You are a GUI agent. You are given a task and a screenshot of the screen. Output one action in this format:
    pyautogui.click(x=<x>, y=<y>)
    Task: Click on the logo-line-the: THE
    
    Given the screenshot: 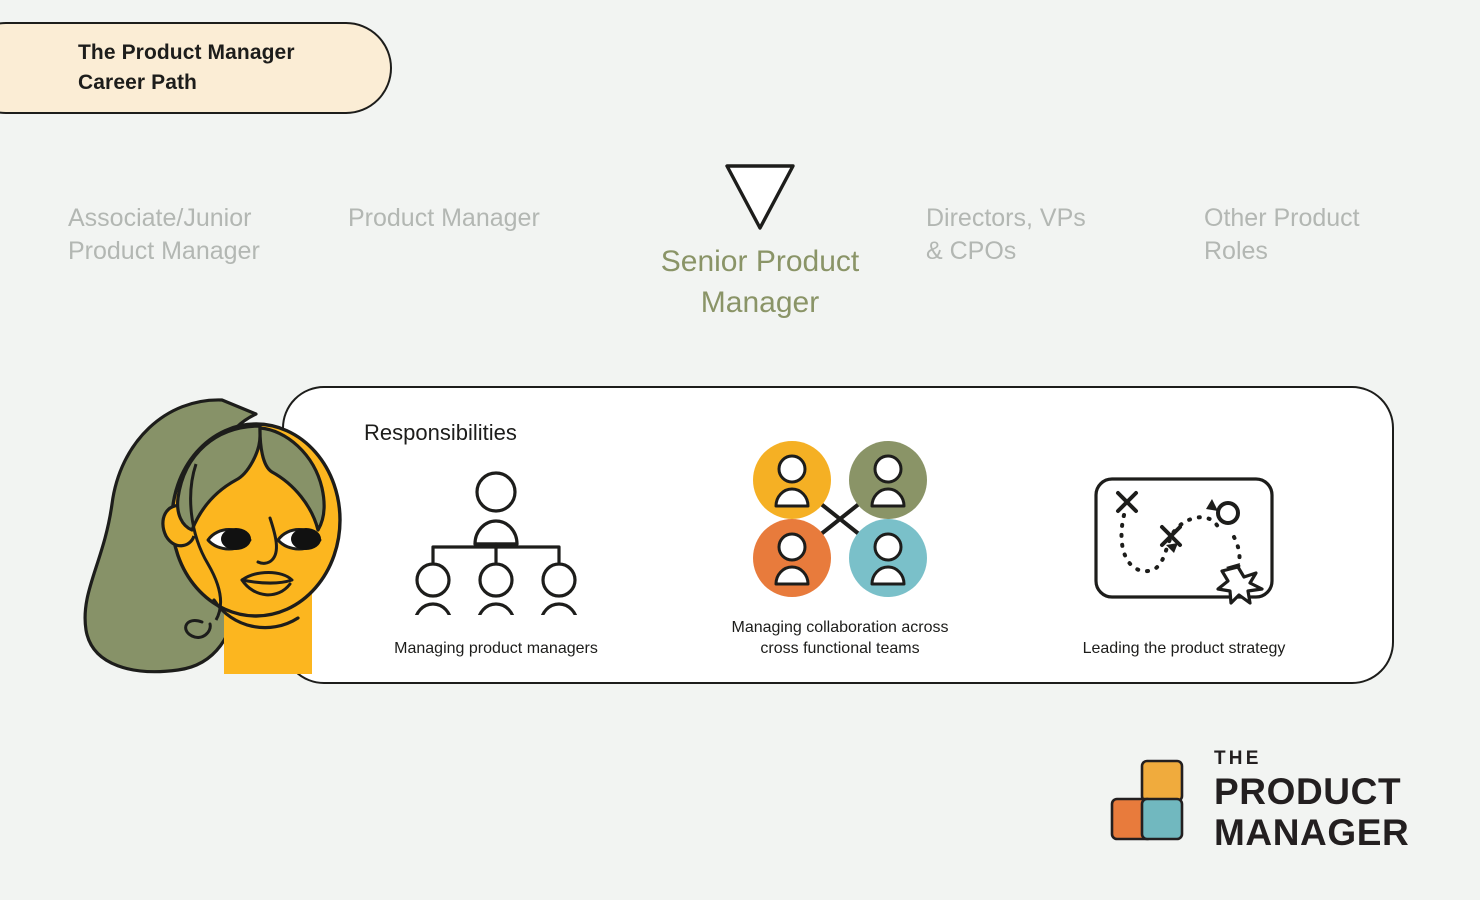 What is the action you would take?
    pyautogui.click(x=1238, y=758)
    